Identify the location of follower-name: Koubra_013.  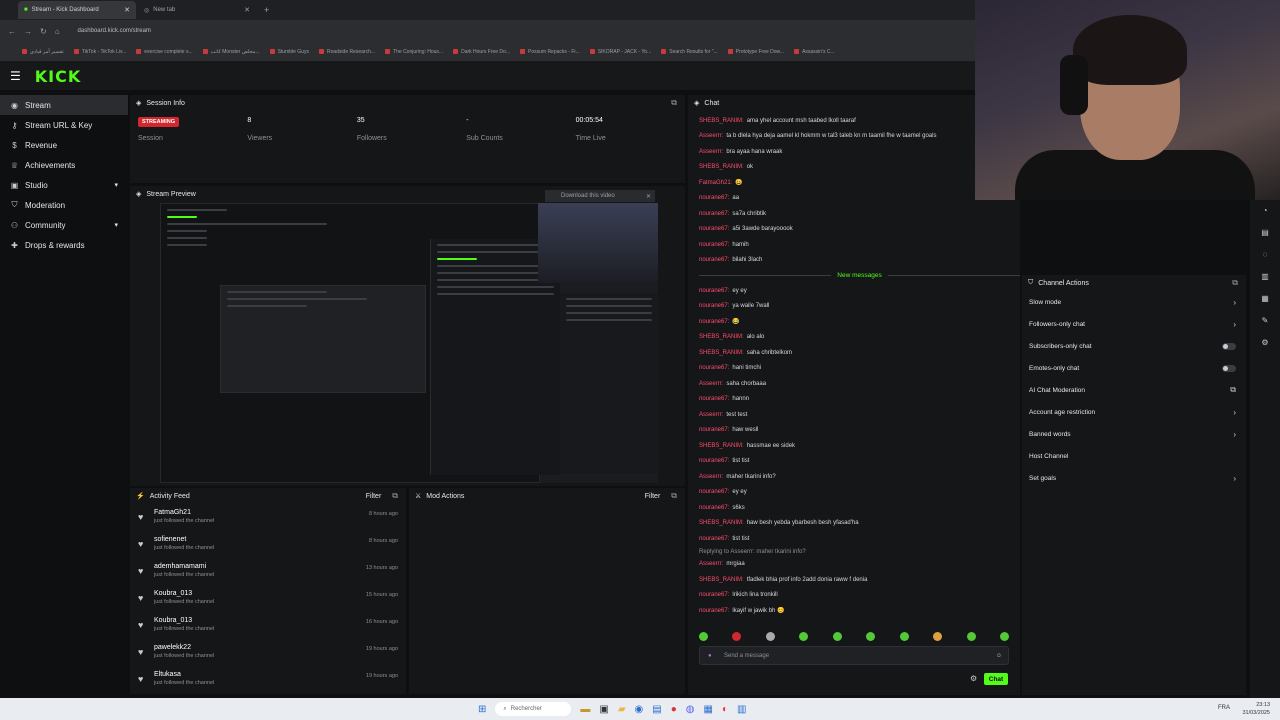
(184, 620).